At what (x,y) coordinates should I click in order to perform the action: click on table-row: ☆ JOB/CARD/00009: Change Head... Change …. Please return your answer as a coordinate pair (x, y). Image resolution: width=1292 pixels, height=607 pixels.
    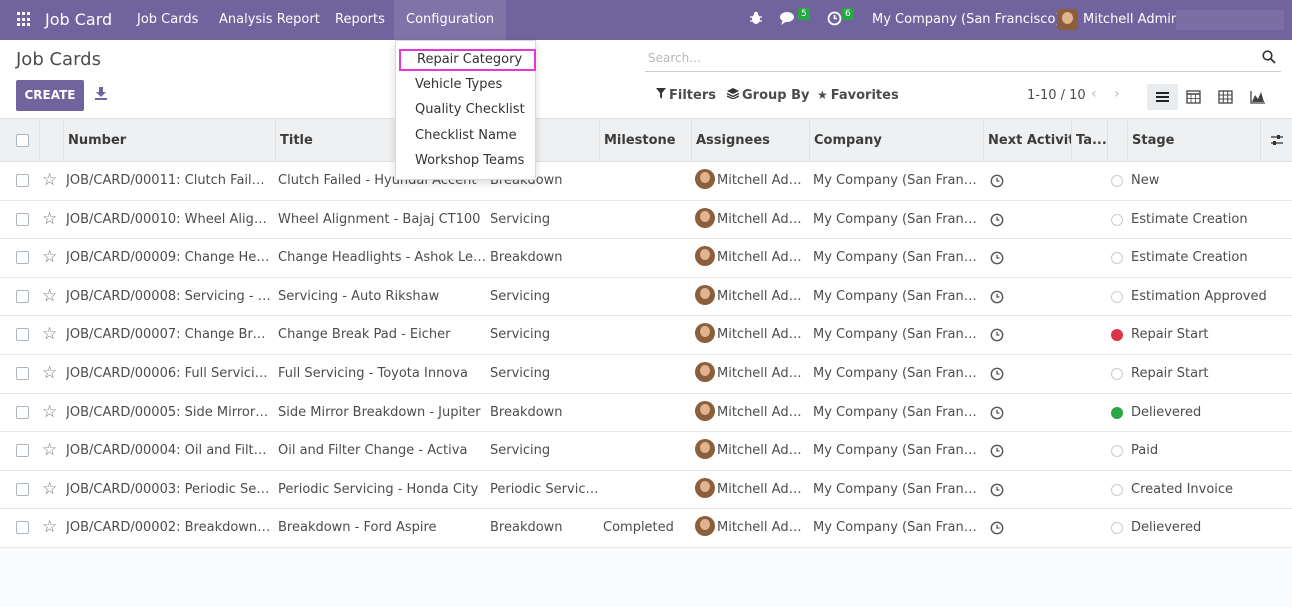
    Looking at the image, I should click on (646, 258).